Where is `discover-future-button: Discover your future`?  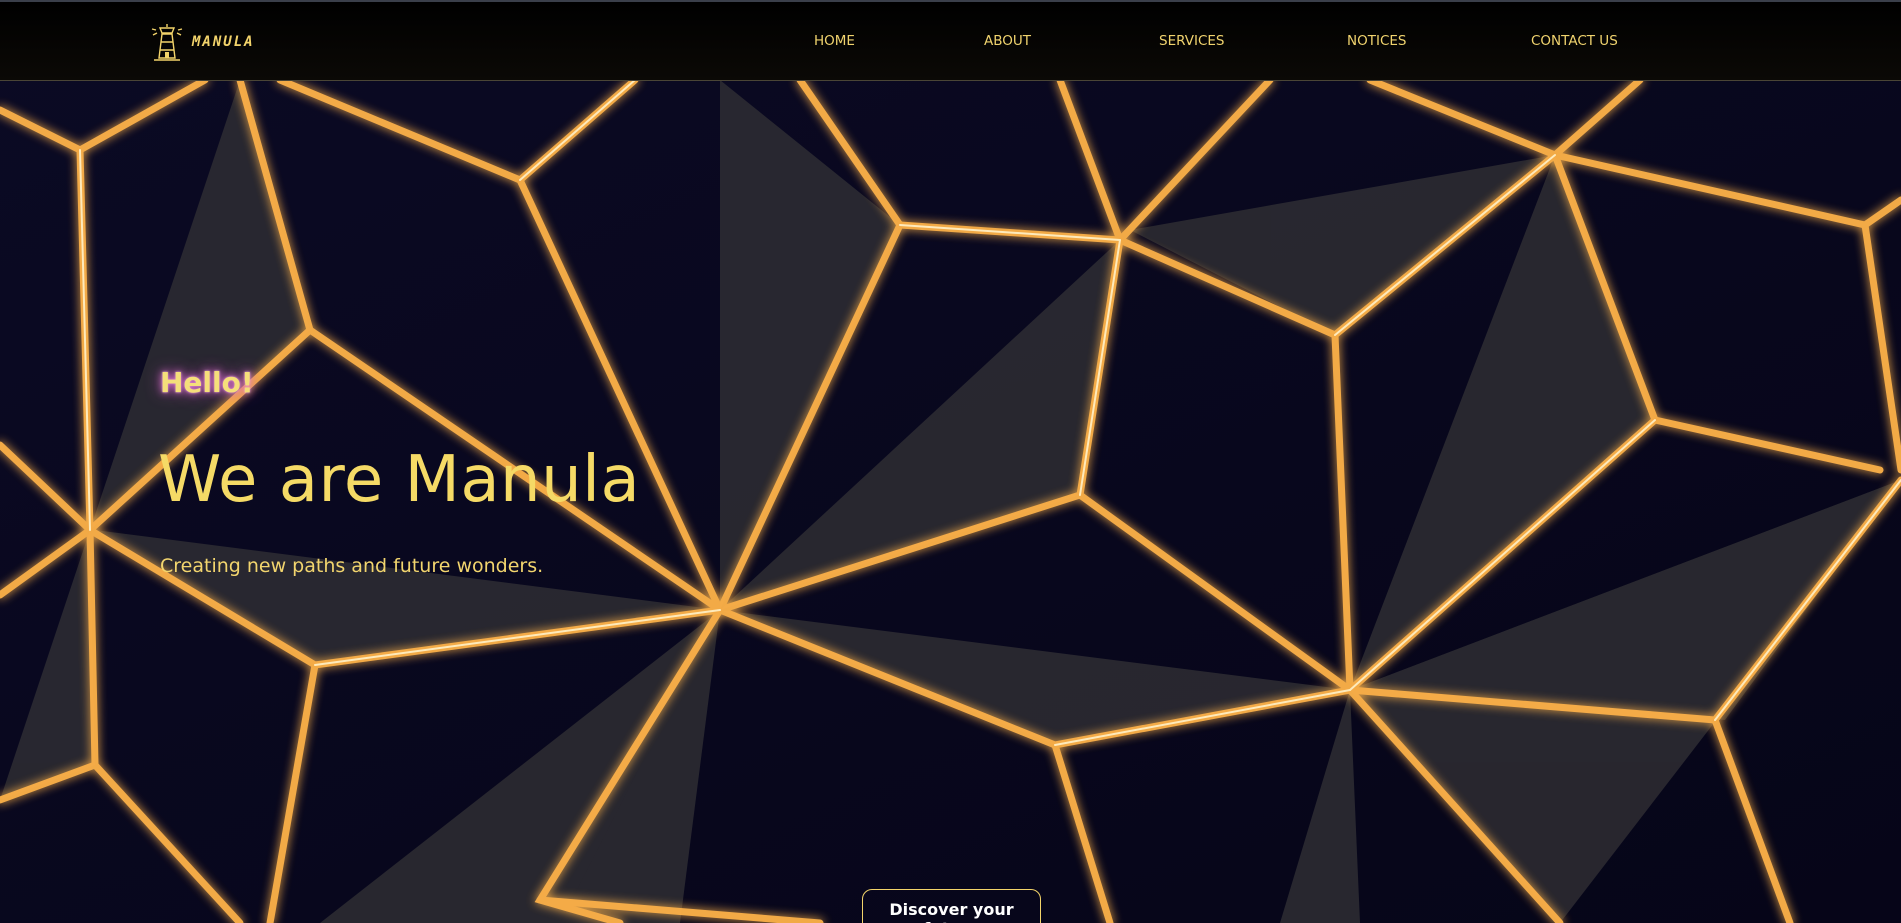 discover-future-button: Discover your future is located at coordinates (951, 906).